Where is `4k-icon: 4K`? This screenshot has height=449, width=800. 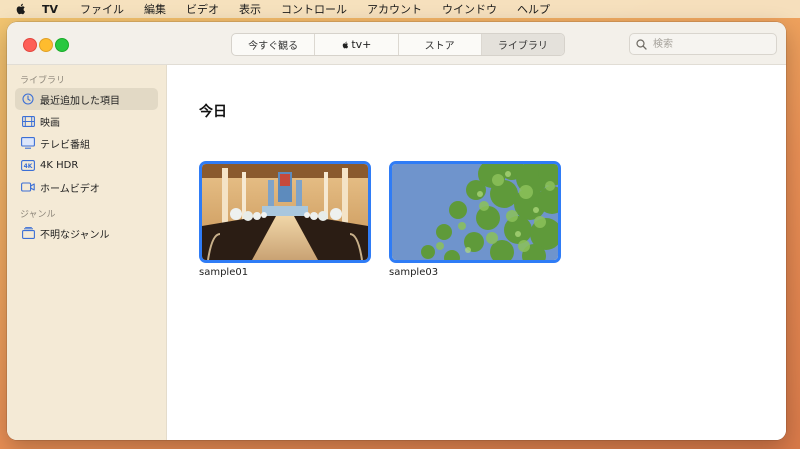
4k-icon: 4K is located at coordinates (28, 165).